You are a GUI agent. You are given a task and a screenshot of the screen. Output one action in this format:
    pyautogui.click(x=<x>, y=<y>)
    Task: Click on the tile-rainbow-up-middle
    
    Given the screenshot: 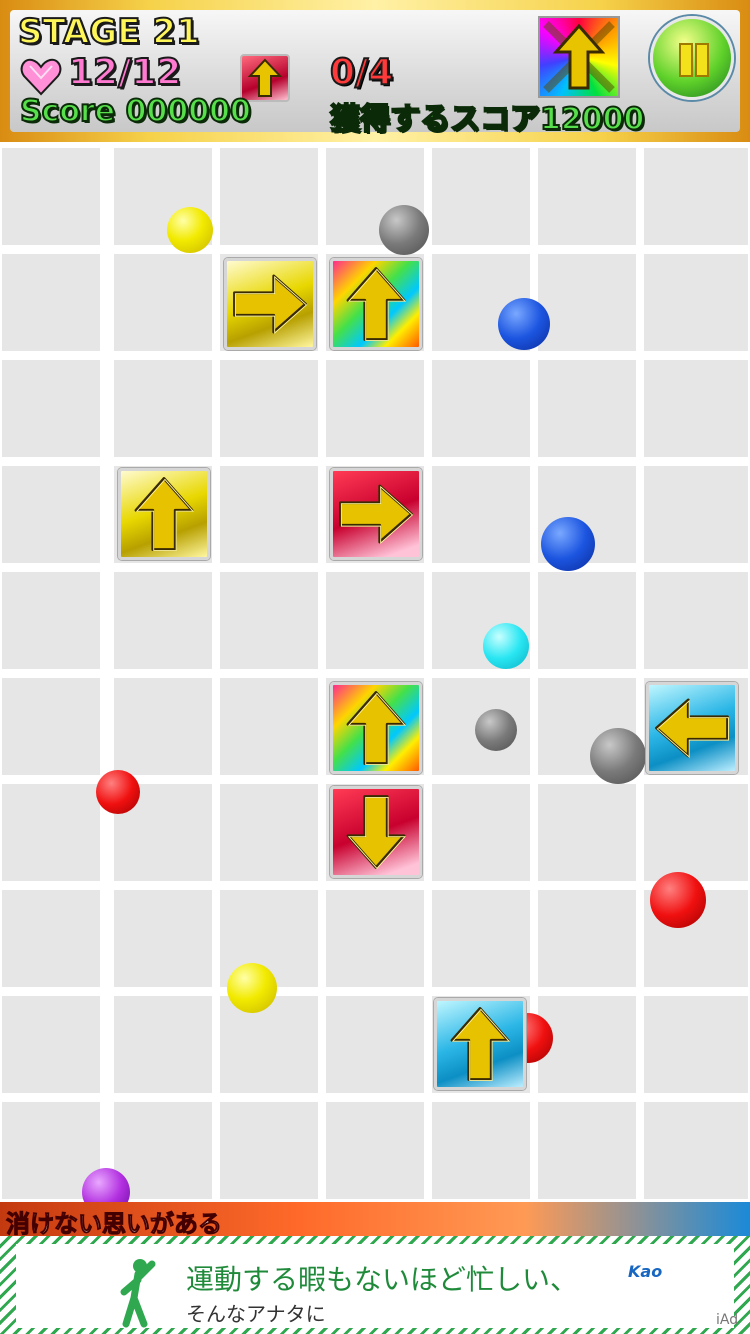 What is the action you would take?
    pyautogui.click(x=376, y=728)
    